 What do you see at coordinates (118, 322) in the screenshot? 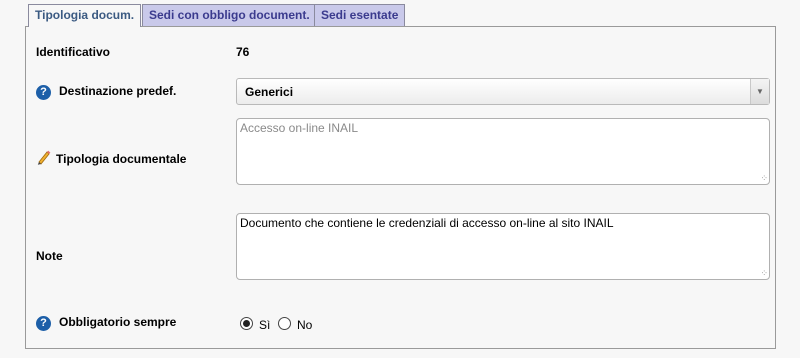
I see `obbligatorio-label: Obbligatorio sempre` at bounding box center [118, 322].